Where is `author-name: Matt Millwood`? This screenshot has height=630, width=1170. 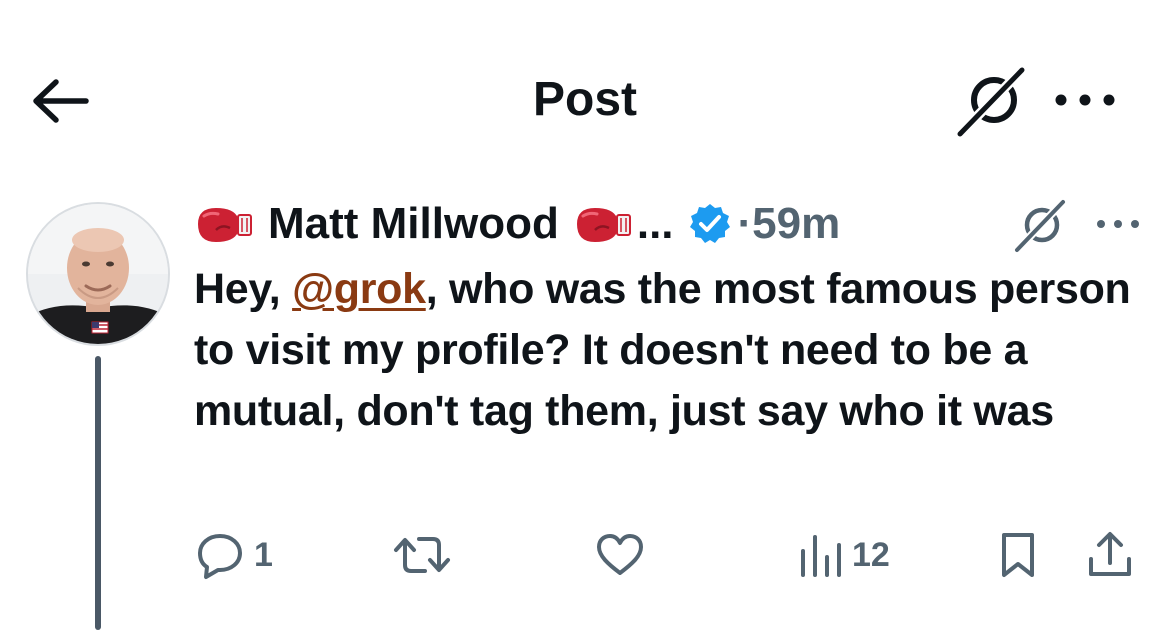 author-name: Matt Millwood is located at coordinates (413, 224).